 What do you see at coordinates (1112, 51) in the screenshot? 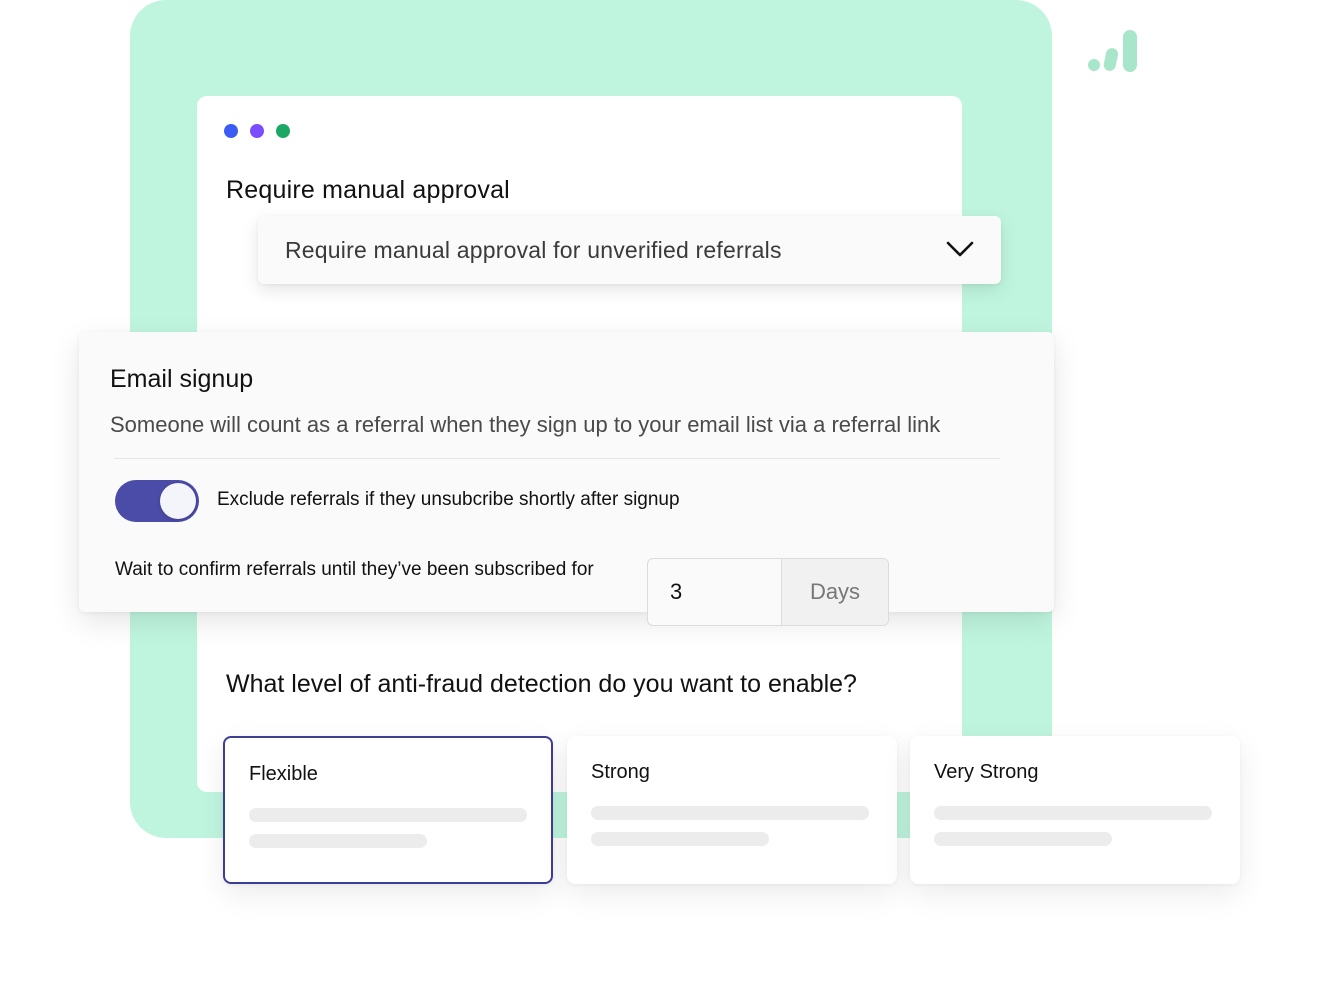
I see `signal-bars-logo-icon` at bounding box center [1112, 51].